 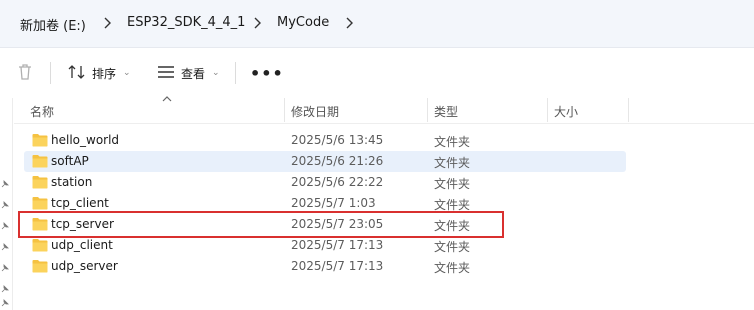 I want to click on file-name: udp_server, so click(x=84, y=266).